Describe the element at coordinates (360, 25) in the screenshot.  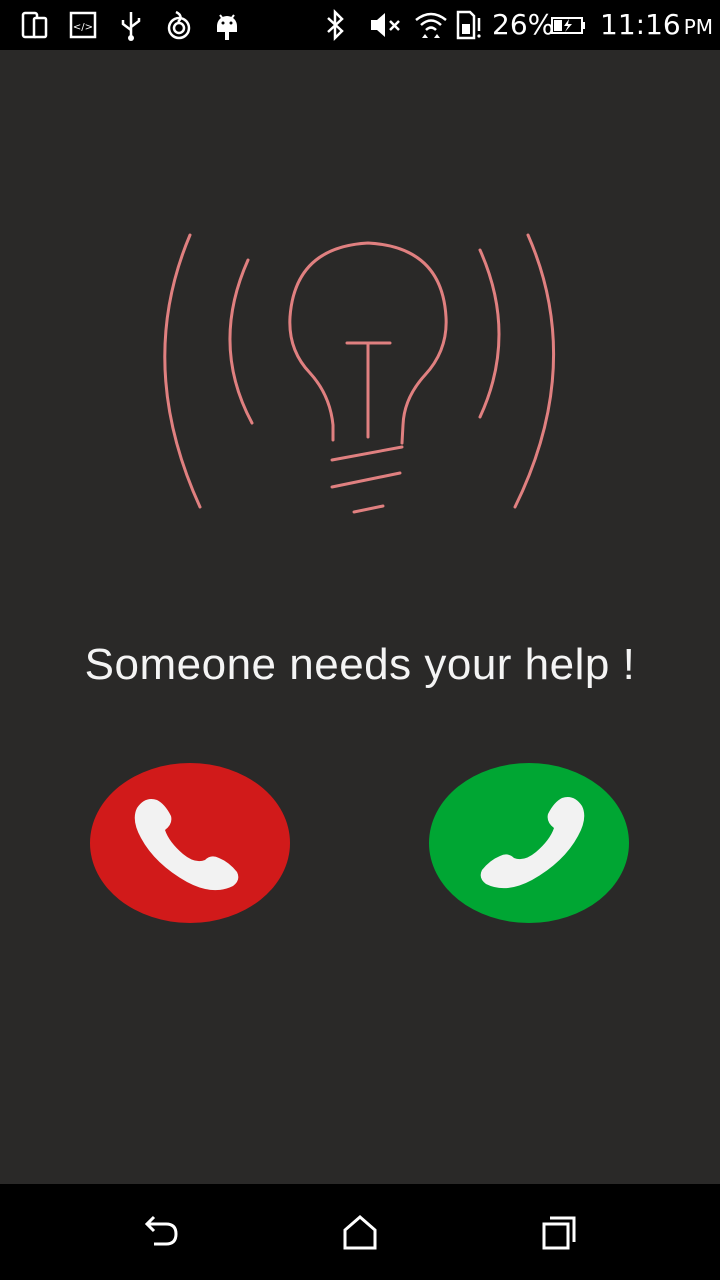
I see `status-bar: </> 26% 11:16 PM` at that location.